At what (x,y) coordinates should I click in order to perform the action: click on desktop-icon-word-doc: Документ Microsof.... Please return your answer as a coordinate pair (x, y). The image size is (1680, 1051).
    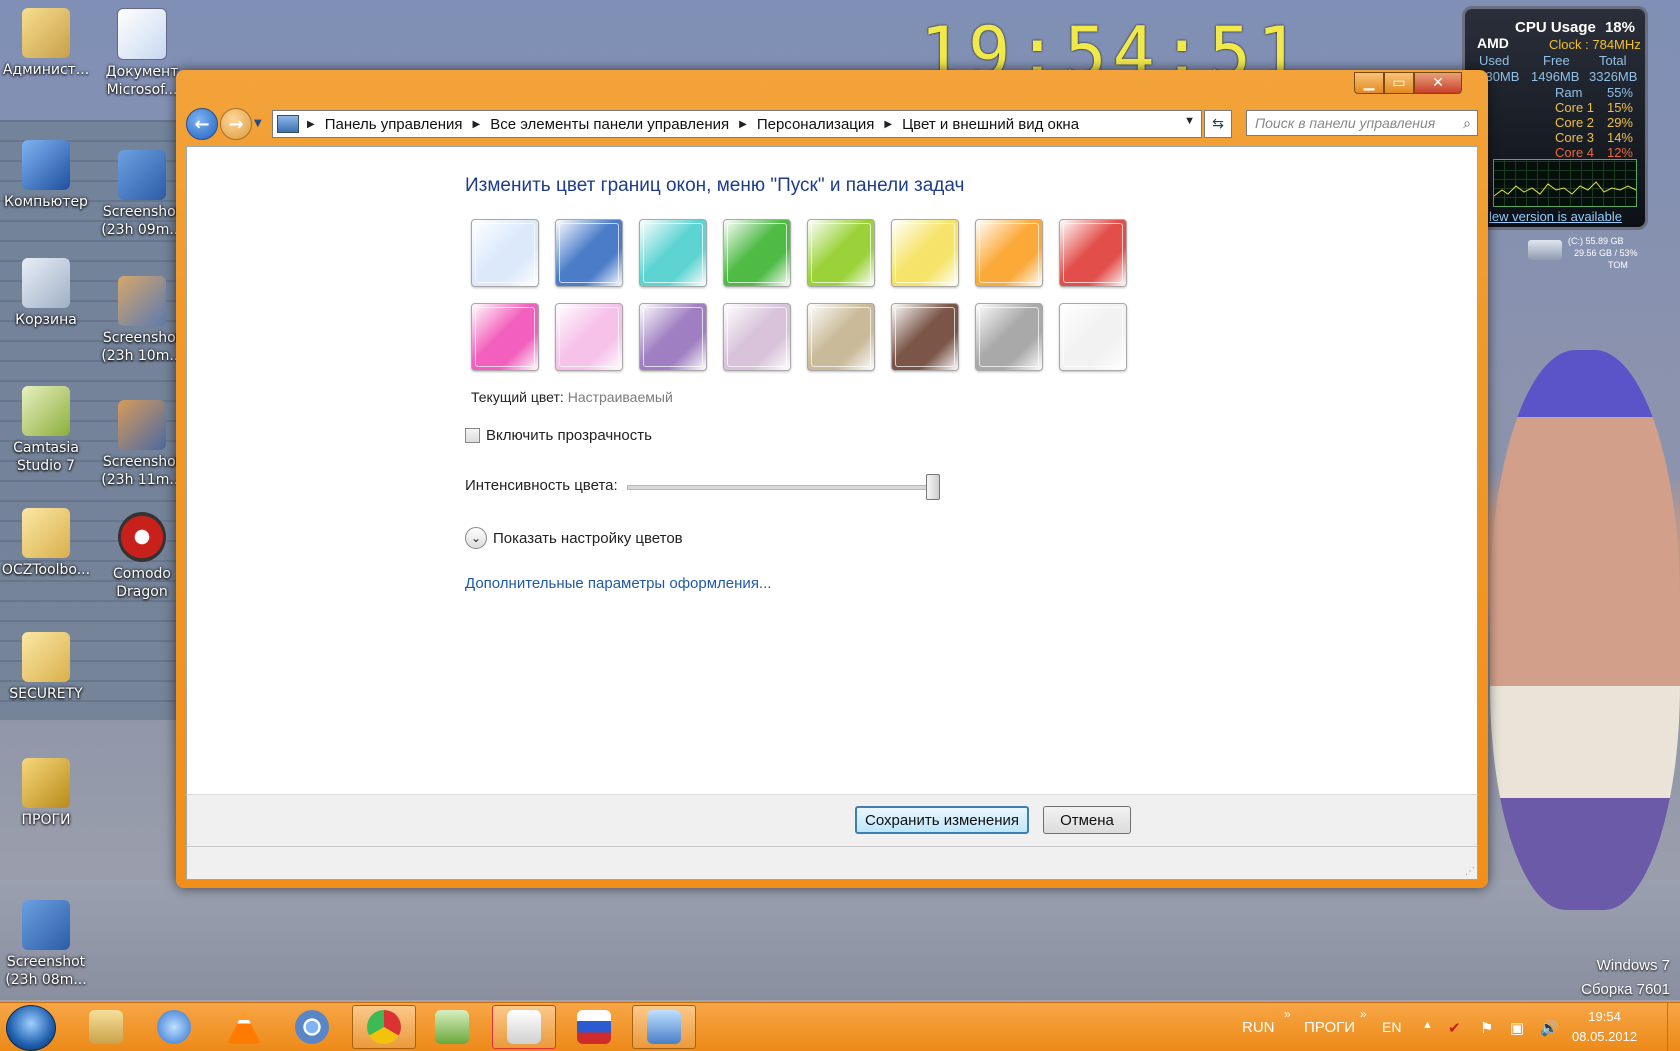
    Looking at the image, I should click on (142, 53).